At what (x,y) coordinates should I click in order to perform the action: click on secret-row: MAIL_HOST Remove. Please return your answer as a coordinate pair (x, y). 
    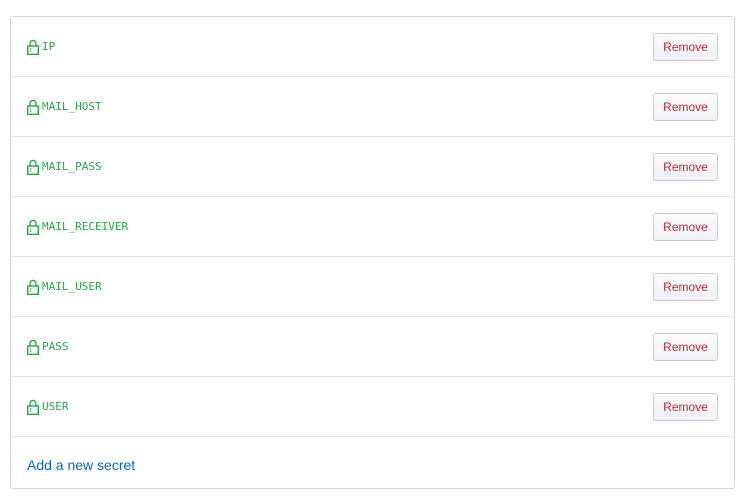
    Looking at the image, I should click on (372, 107).